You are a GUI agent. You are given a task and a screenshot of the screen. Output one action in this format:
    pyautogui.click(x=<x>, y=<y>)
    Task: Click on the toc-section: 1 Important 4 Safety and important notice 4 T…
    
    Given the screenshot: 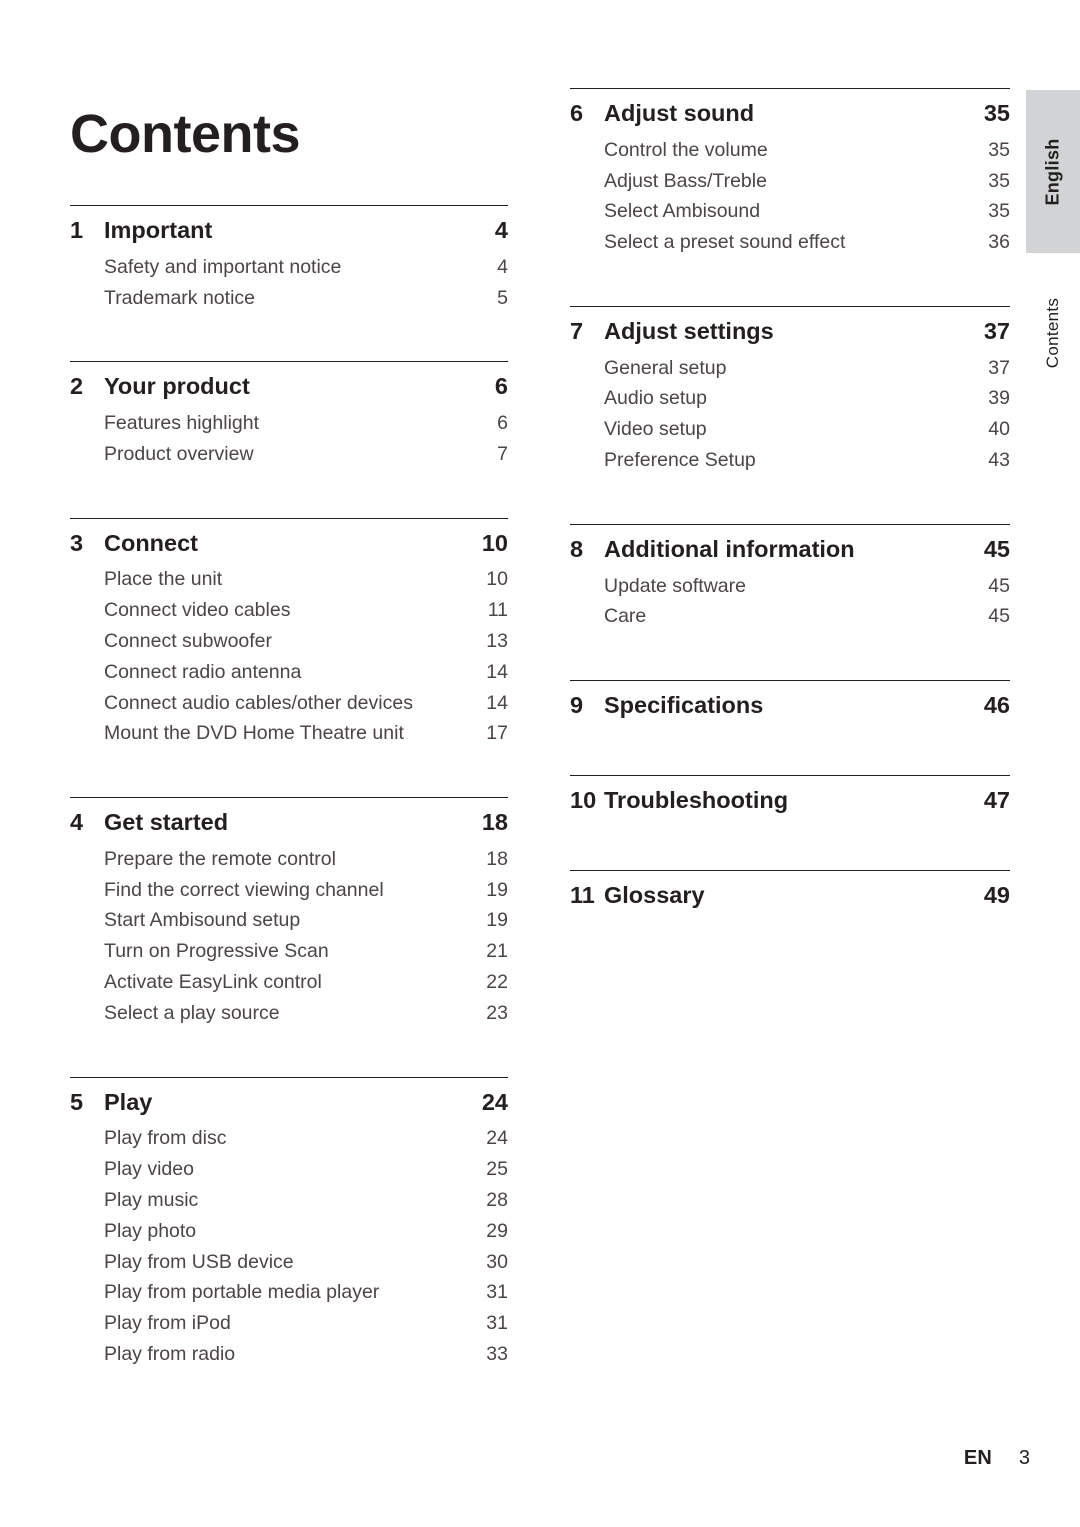 What is the action you would take?
    pyautogui.click(x=289, y=270)
    